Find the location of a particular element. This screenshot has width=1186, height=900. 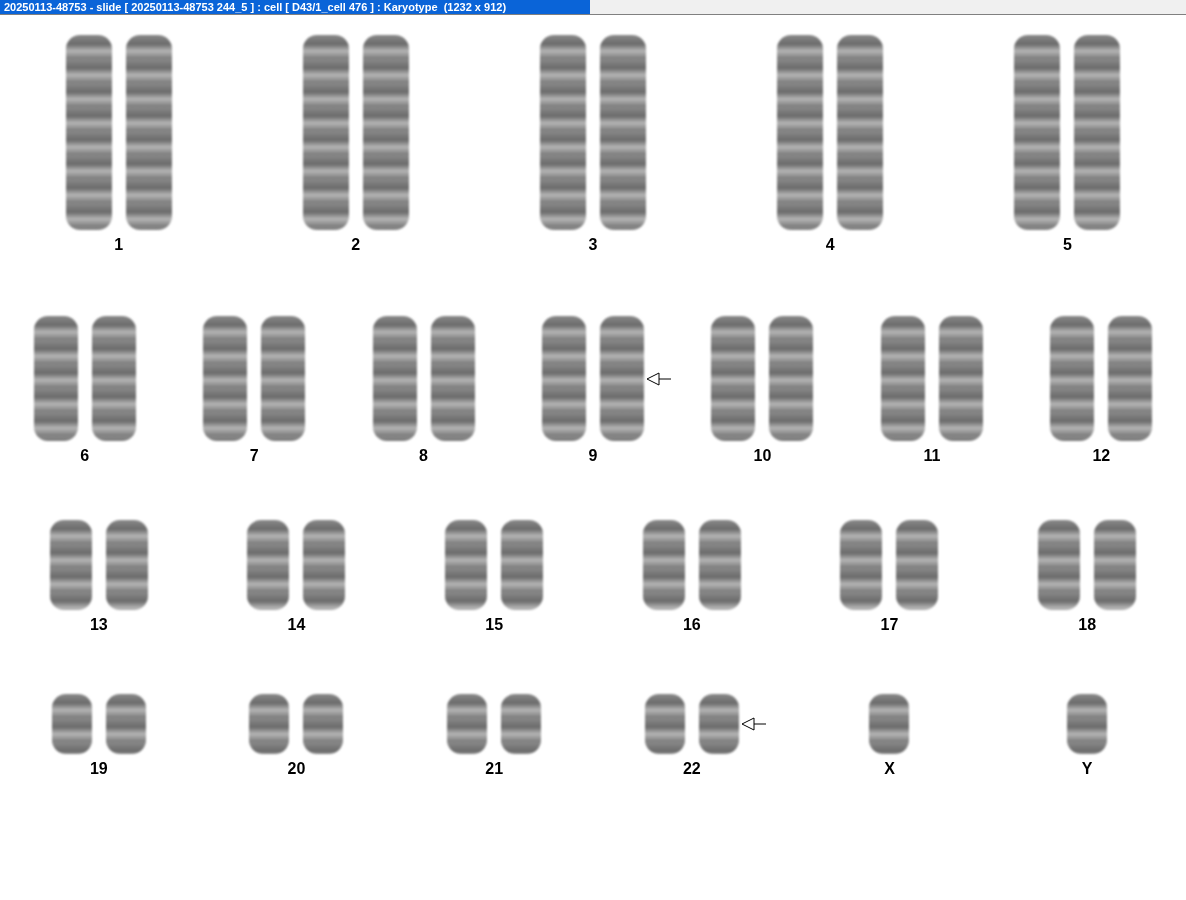

chromosome-number: 3 is located at coordinates (593, 245).